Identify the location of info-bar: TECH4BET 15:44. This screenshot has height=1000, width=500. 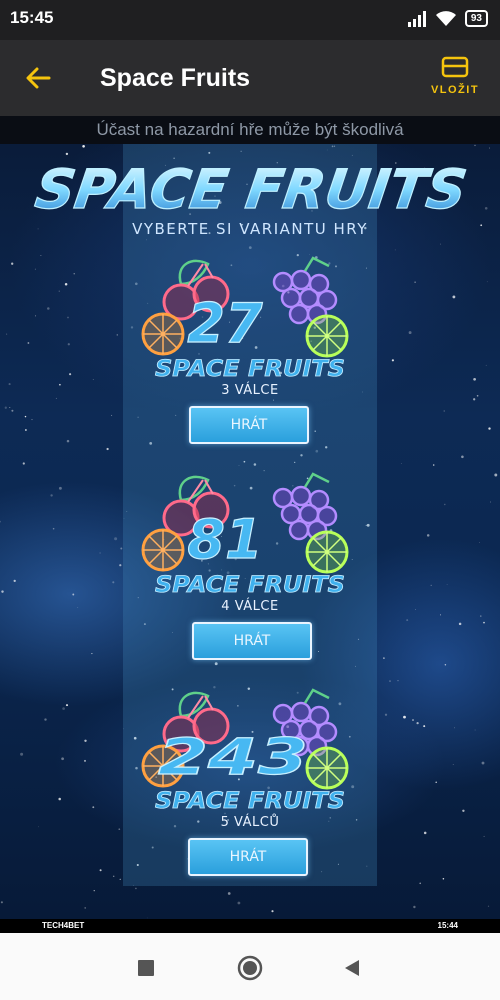
(250, 926).